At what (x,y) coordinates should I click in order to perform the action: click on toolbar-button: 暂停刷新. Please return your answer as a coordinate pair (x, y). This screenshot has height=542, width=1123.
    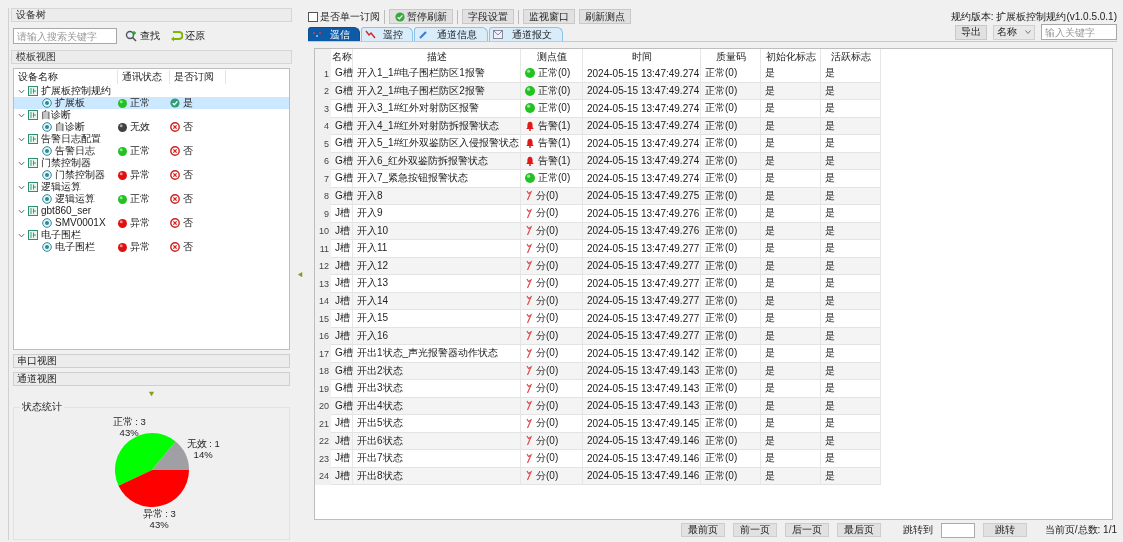
    Looking at the image, I should click on (421, 16).